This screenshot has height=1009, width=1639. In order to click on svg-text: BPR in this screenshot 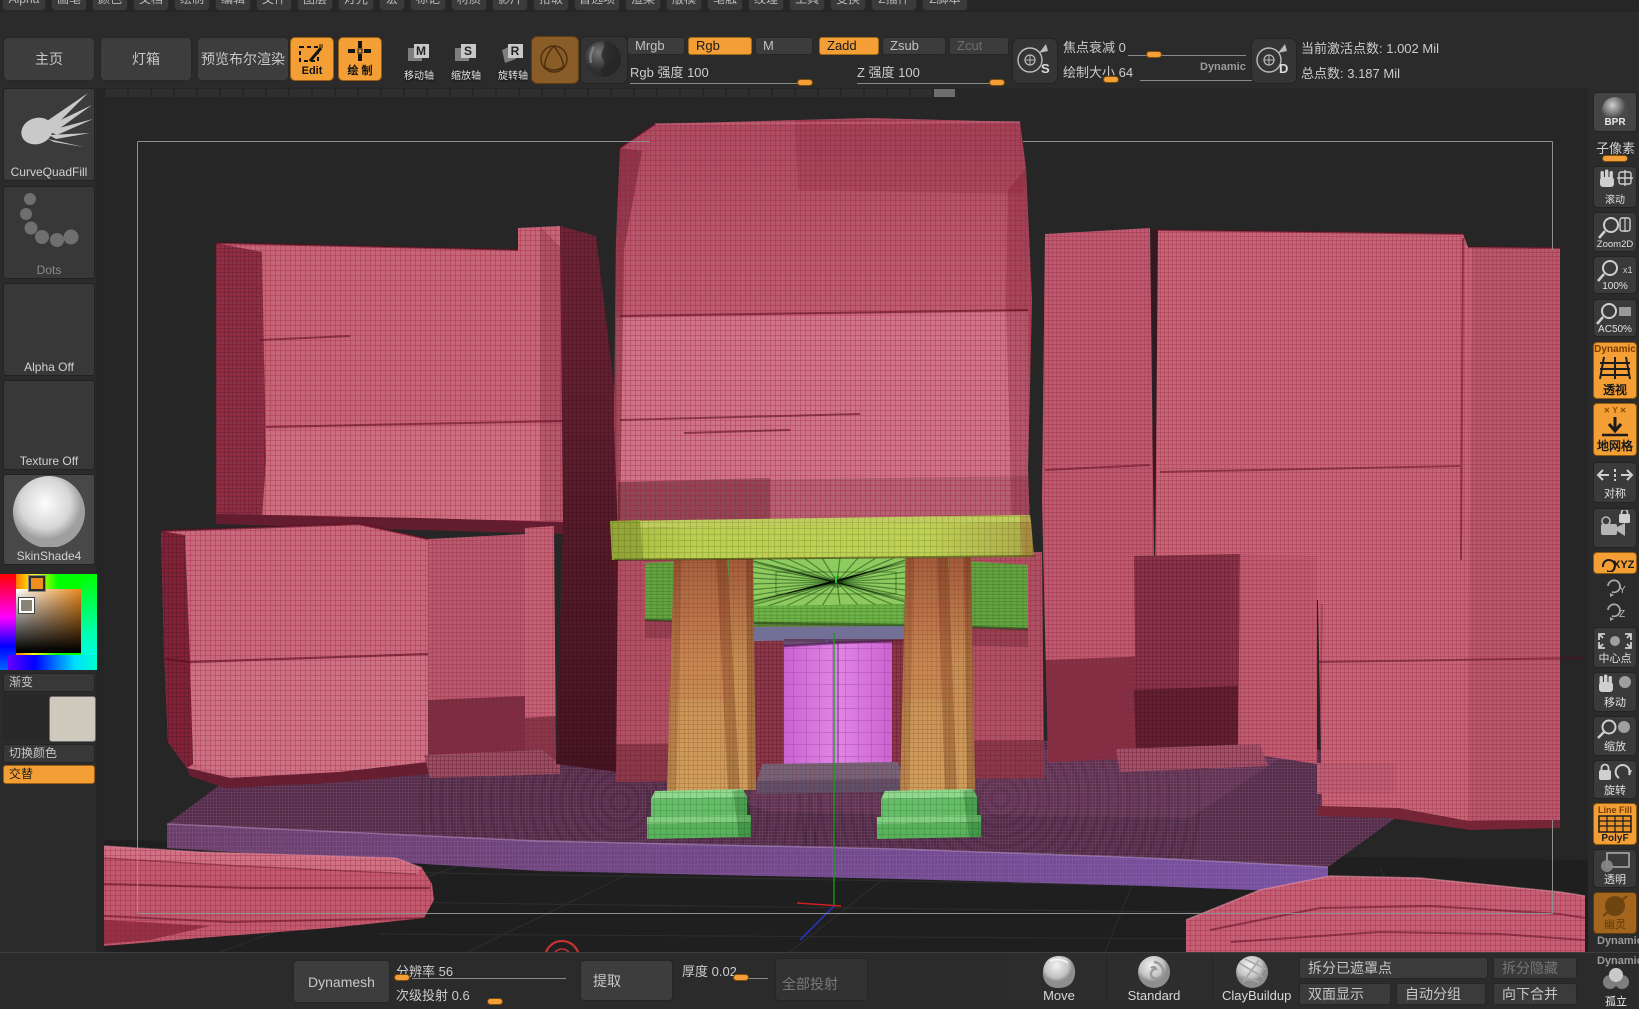, I will do `click(1615, 122)`.